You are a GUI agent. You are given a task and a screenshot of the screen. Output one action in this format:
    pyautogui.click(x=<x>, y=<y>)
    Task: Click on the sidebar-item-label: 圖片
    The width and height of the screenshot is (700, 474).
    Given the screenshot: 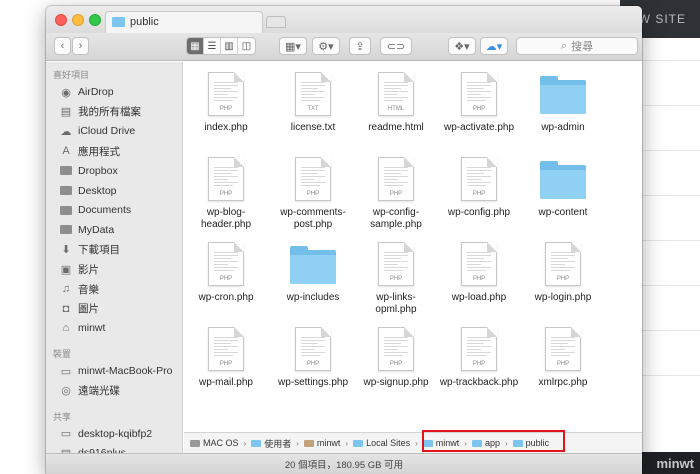 What is the action you would take?
    pyautogui.click(x=88, y=309)
    